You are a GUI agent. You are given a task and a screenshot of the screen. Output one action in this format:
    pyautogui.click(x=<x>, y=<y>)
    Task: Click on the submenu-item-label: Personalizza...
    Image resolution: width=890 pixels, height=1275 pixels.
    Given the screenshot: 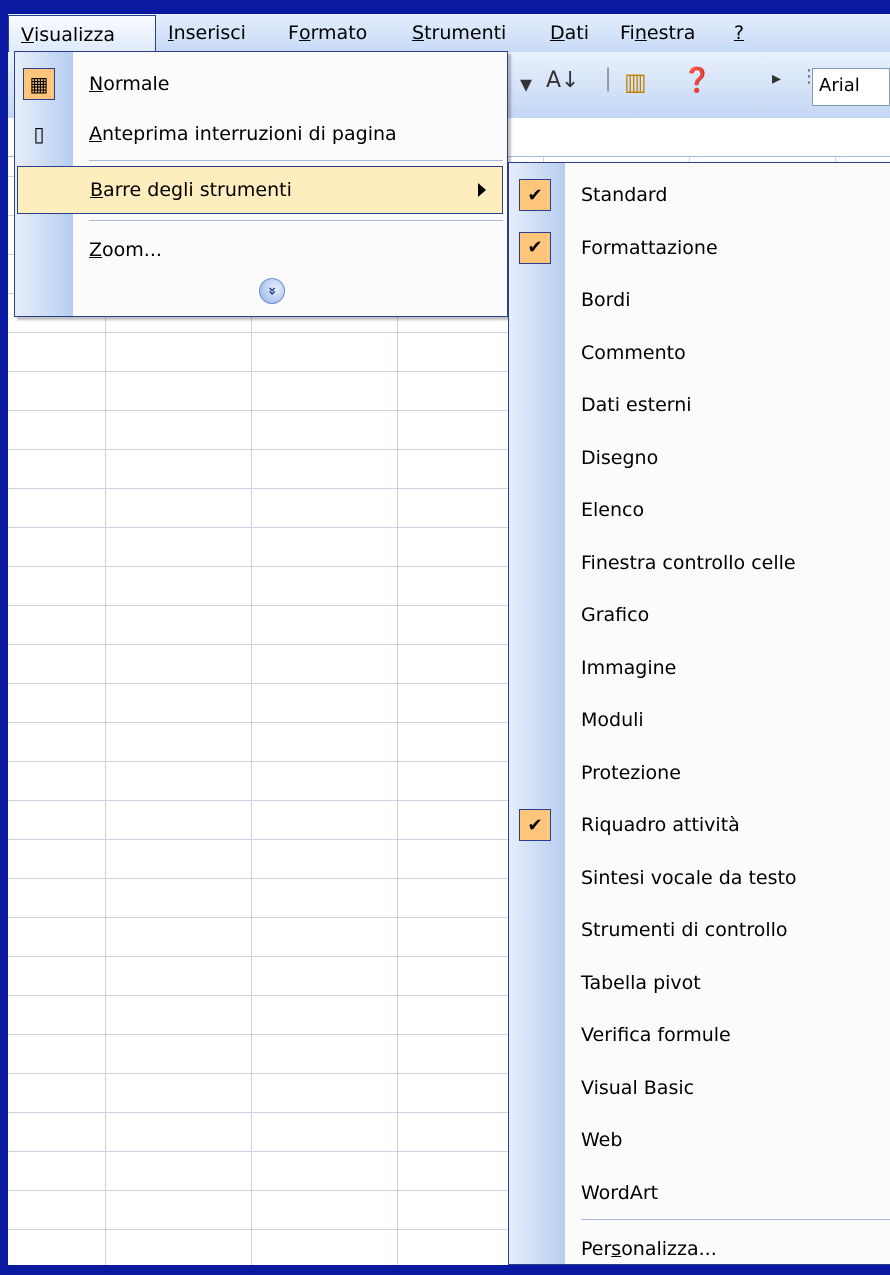 What is the action you would take?
    pyautogui.click(x=649, y=1249)
    